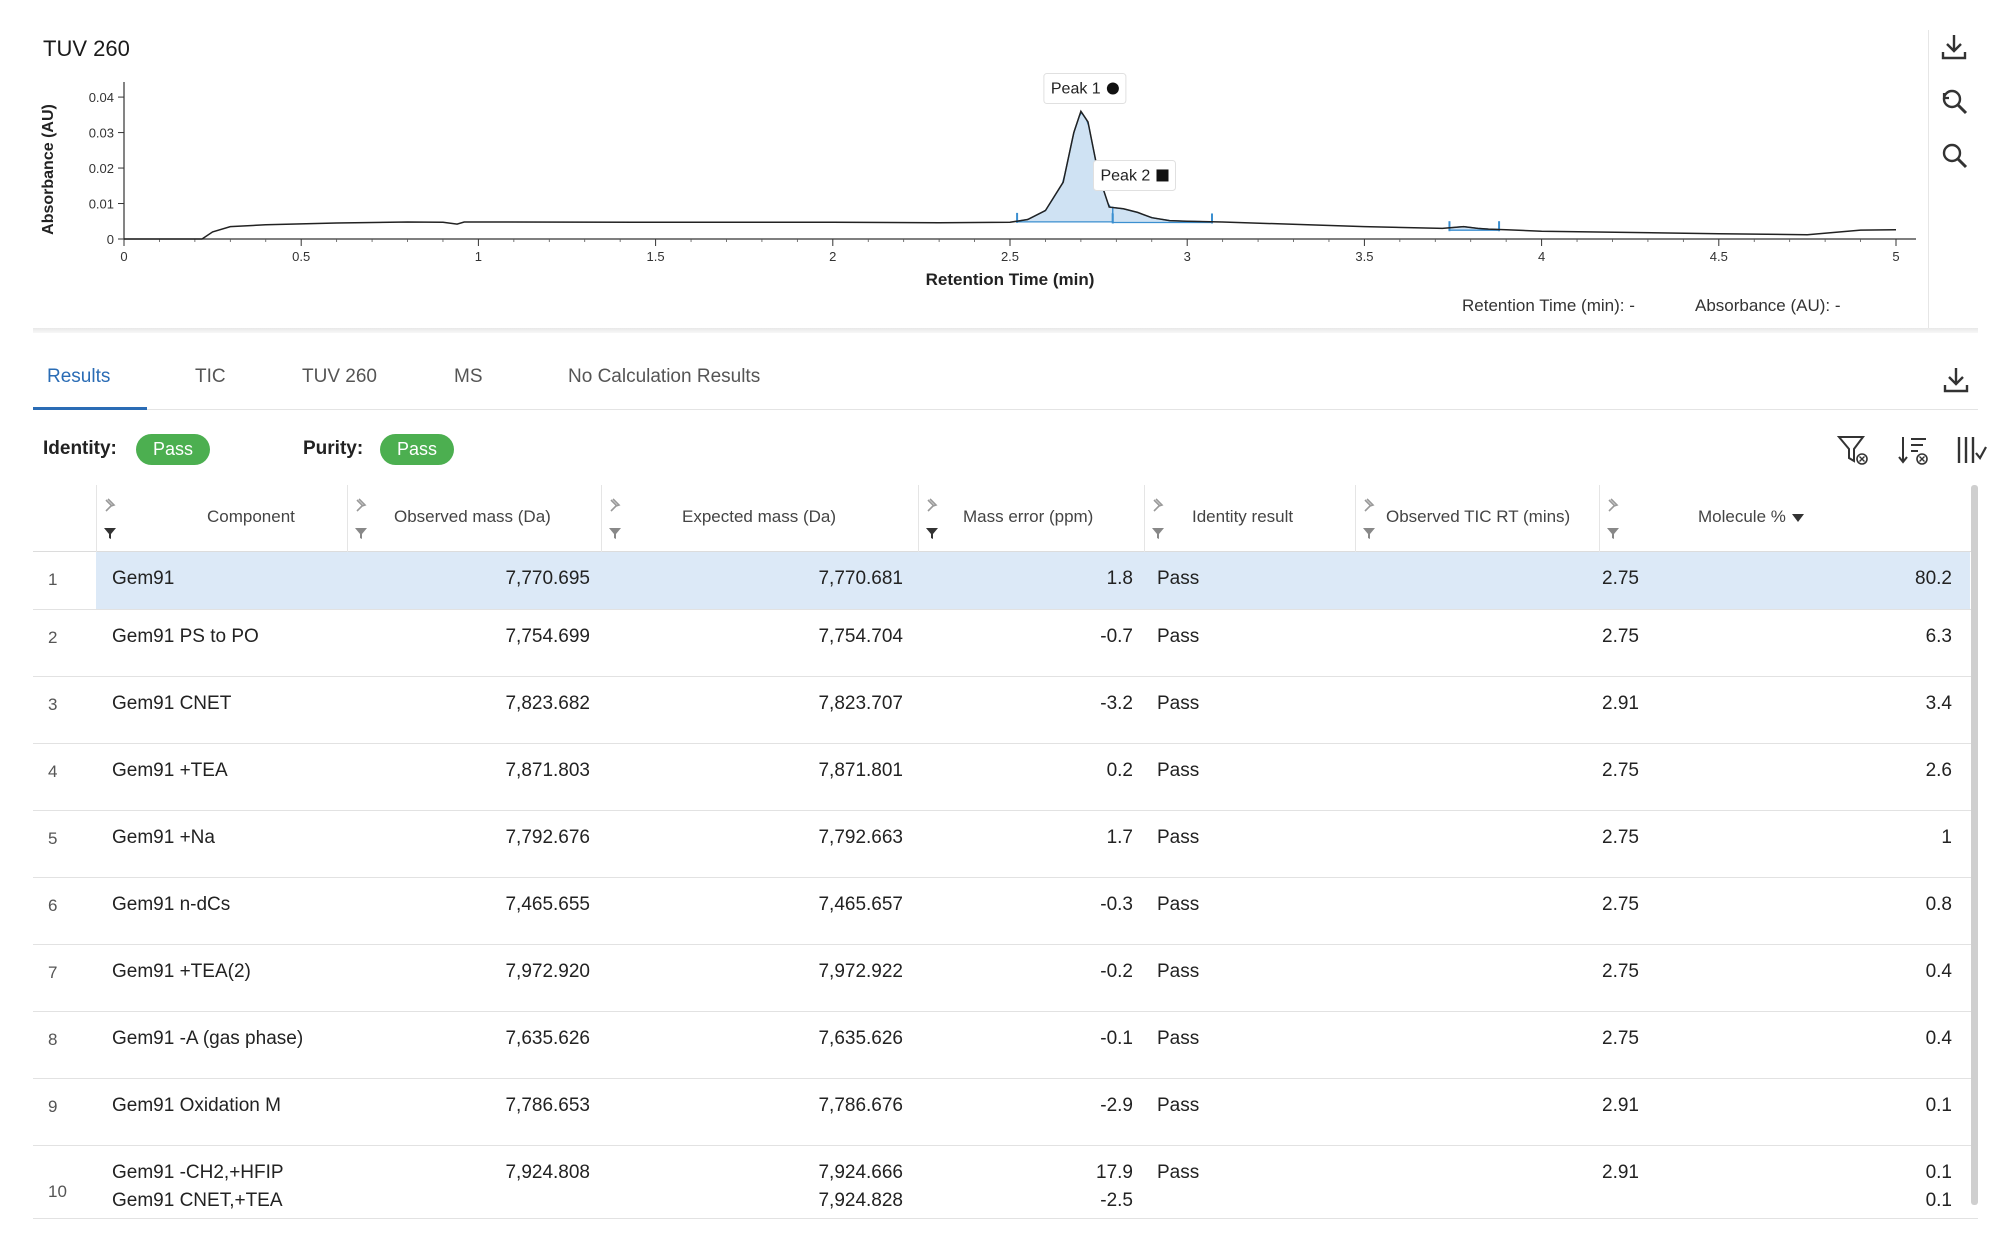 This screenshot has height=1251, width=2000. I want to click on row-number: 7, so click(53, 972).